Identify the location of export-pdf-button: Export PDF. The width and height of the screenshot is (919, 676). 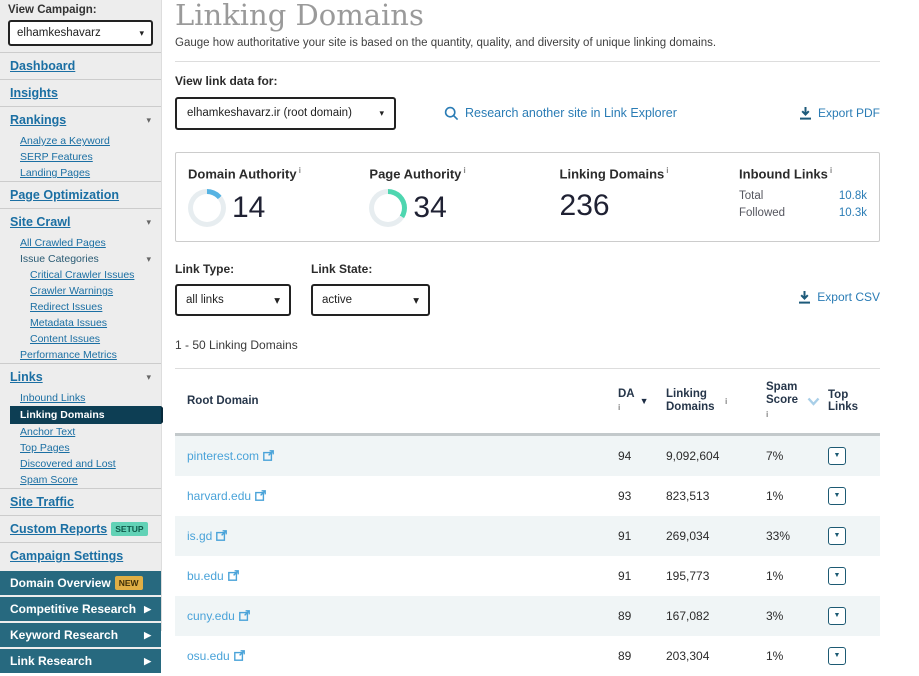
(839, 113).